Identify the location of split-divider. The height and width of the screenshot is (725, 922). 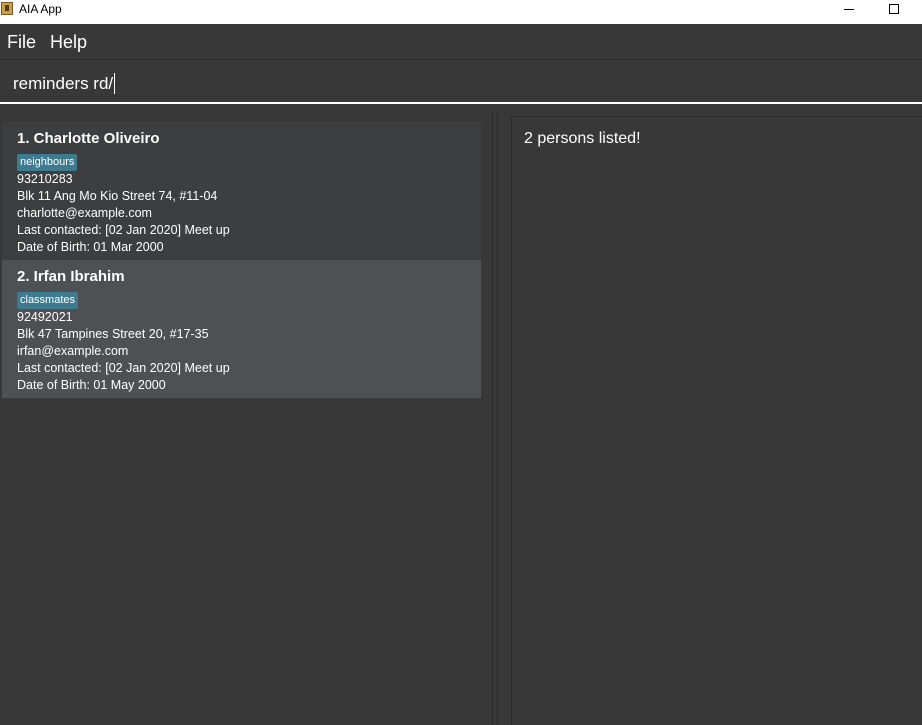
(495, 418).